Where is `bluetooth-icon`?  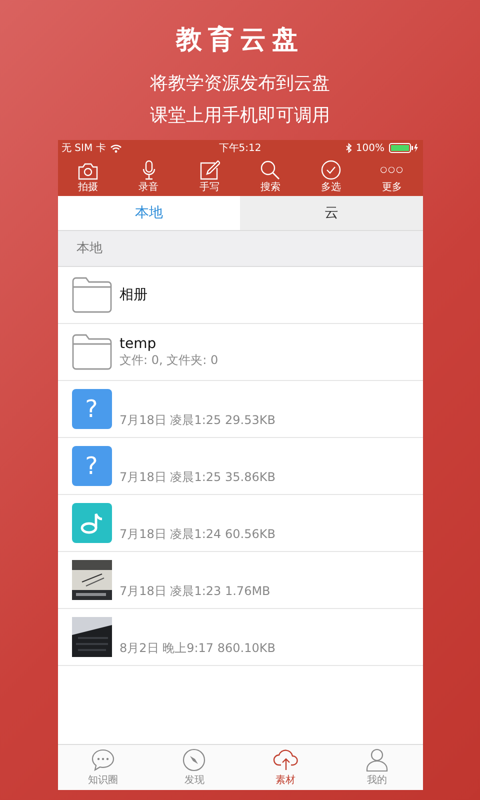 bluetooth-icon is located at coordinates (349, 148).